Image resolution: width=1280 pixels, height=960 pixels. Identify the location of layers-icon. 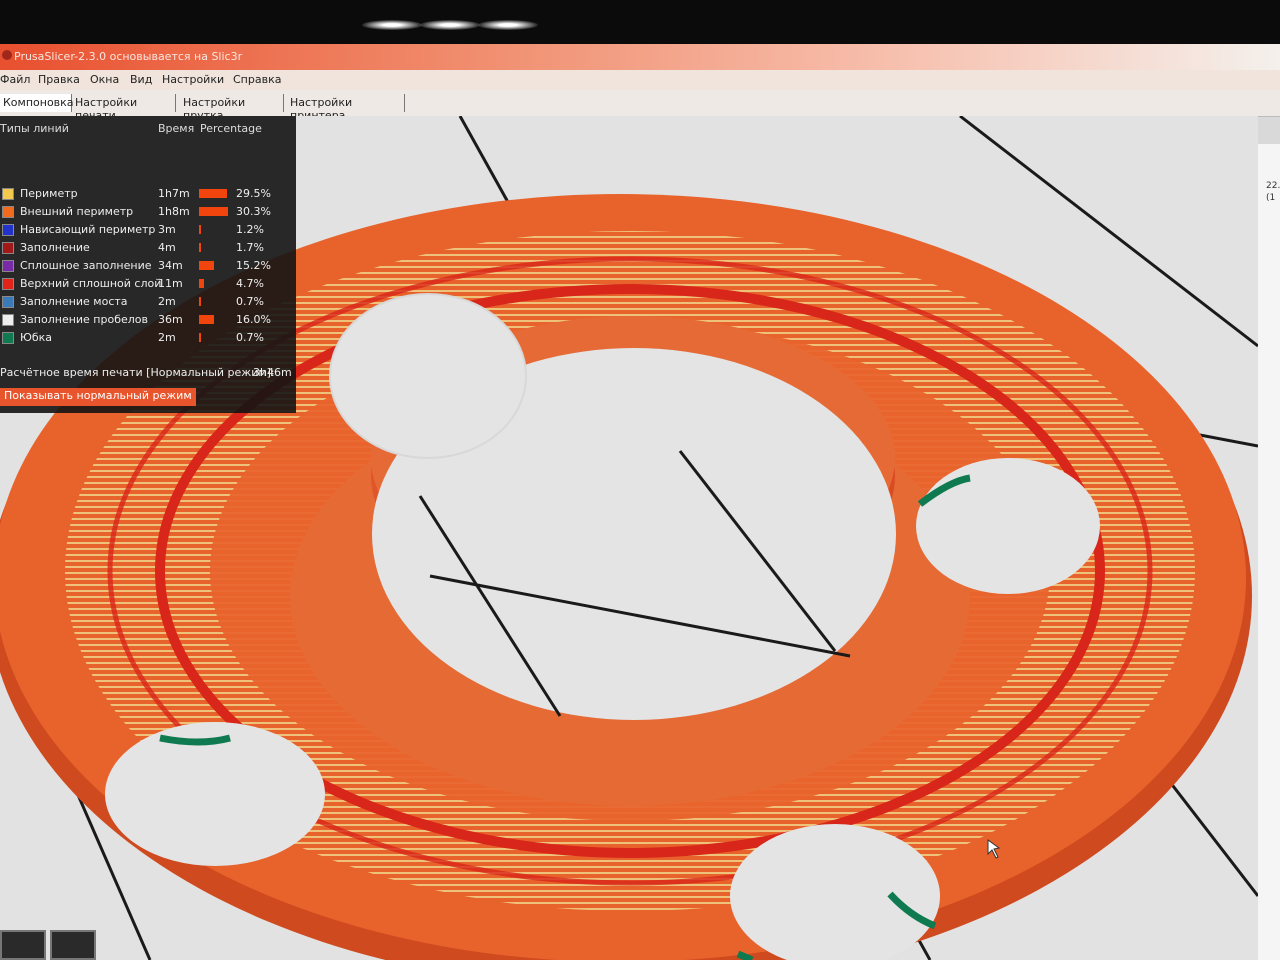
(73, 945).